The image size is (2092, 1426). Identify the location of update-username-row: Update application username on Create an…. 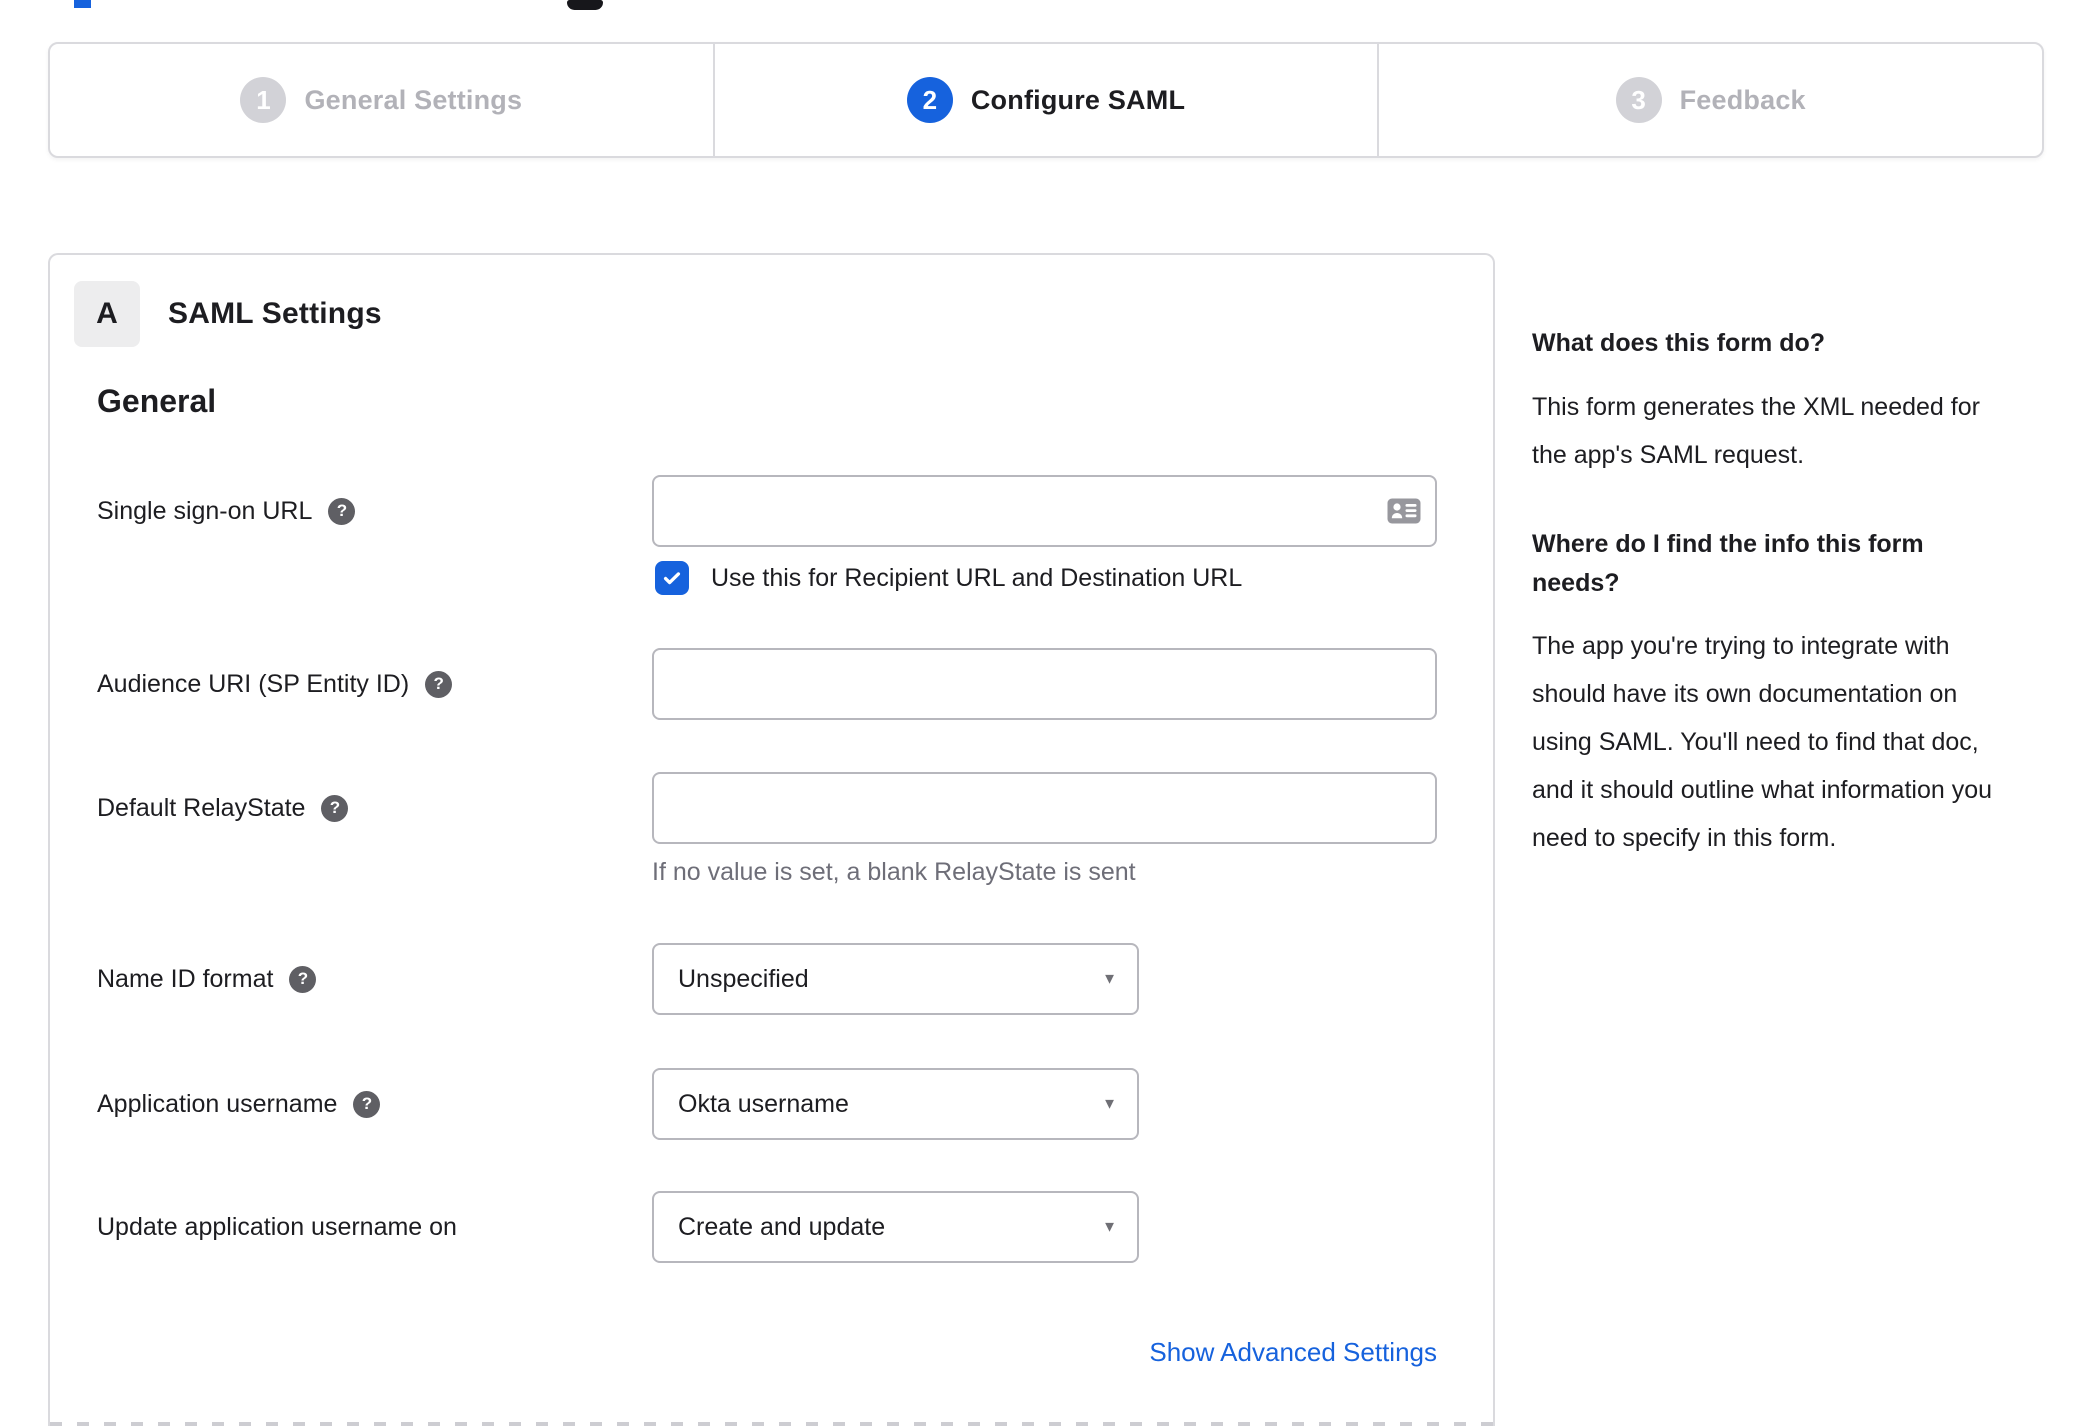
(785, 1227).